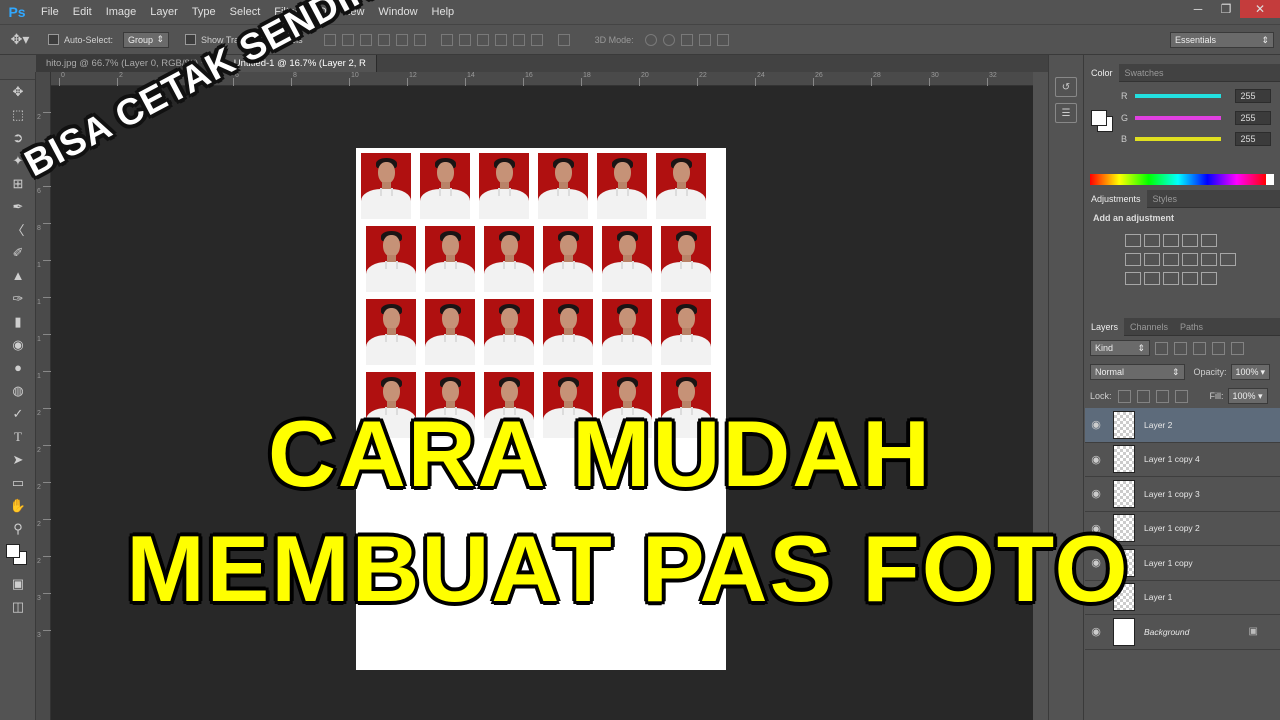 Image resolution: width=1280 pixels, height=720 pixels. What do you see at coordinates (1066, 113) in the screenshot?
I see `properties-icon: ☰` at bounding box center [1066, 113].